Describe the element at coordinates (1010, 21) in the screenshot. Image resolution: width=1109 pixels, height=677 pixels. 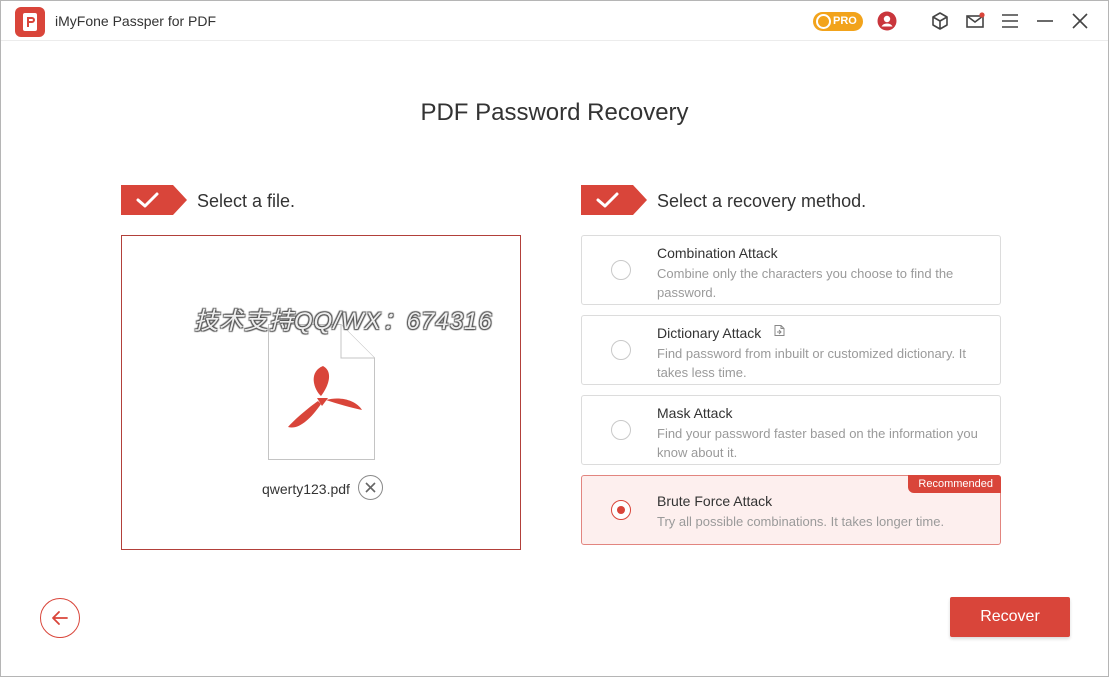
I see `hamburger-menu-icon` at that location.